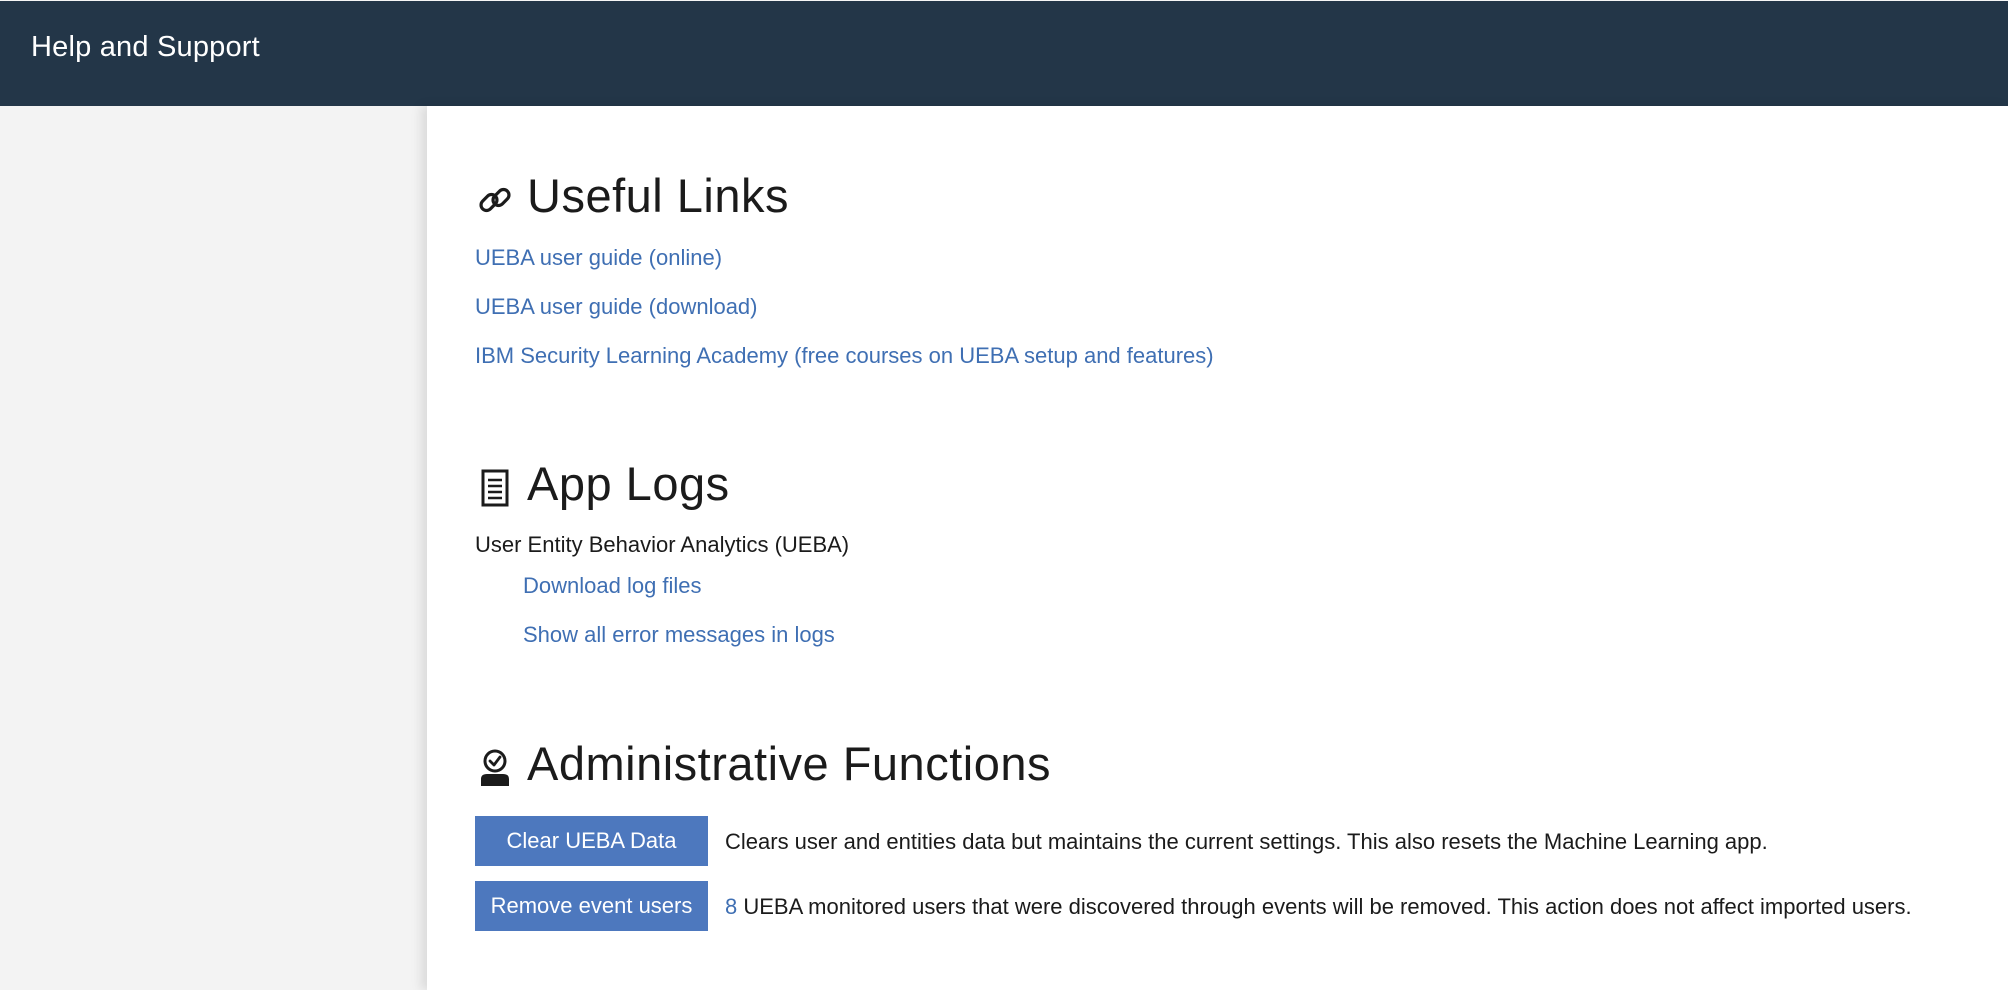 The height and width of the screenshot is (990, 2008). I want to click on useful-links-heading: Useful Links, so click(632, 195).